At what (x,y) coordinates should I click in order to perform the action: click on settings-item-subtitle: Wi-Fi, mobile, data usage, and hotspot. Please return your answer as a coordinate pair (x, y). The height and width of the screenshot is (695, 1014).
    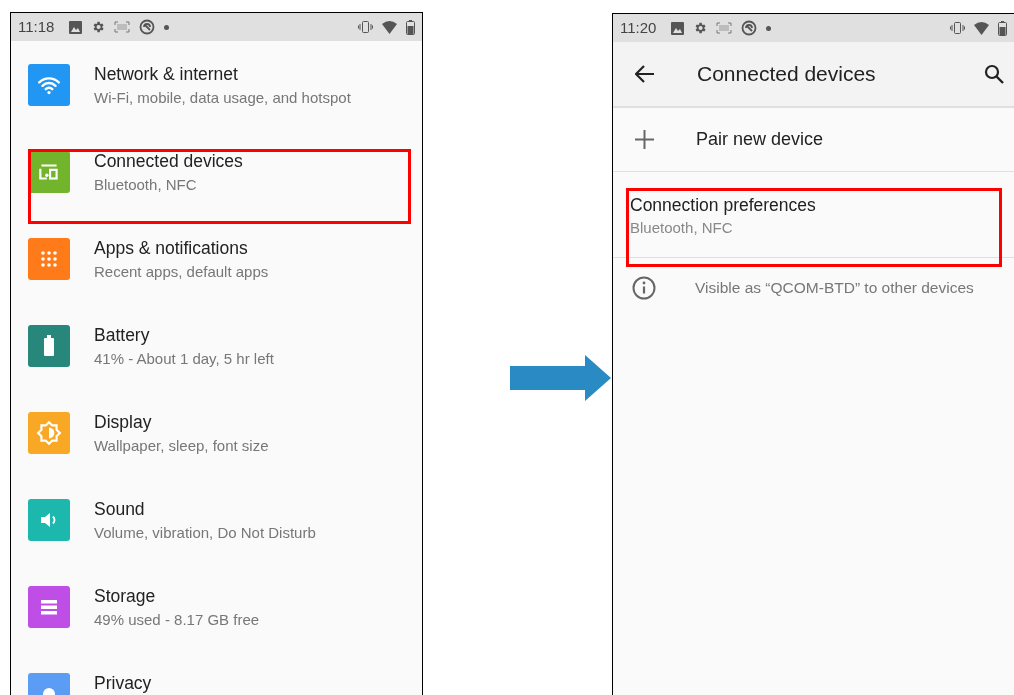
    Looking at the image, I should click on (222, 98).